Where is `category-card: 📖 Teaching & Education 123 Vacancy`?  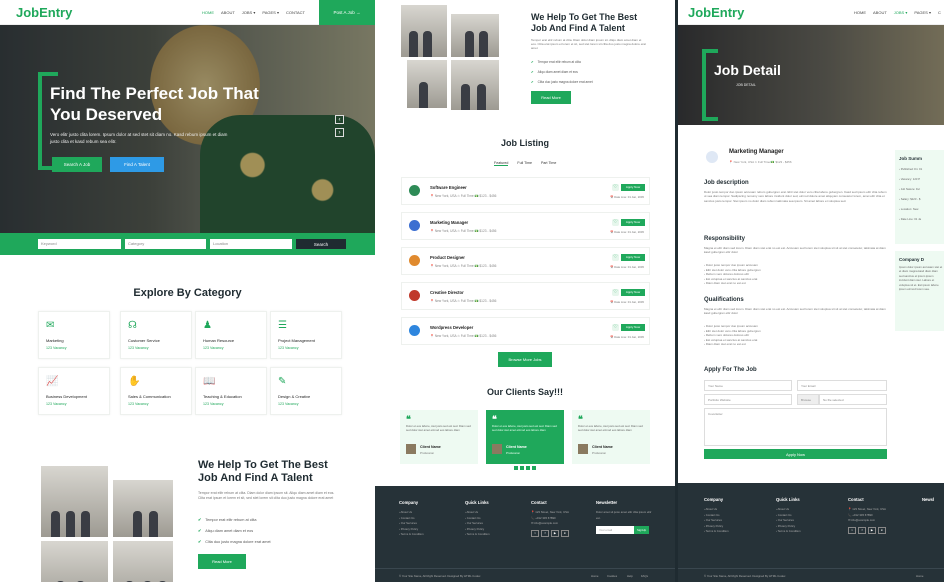 category-card: 📖 Teaching & Education 123 Vacancy is located at coordinates (231, 391).